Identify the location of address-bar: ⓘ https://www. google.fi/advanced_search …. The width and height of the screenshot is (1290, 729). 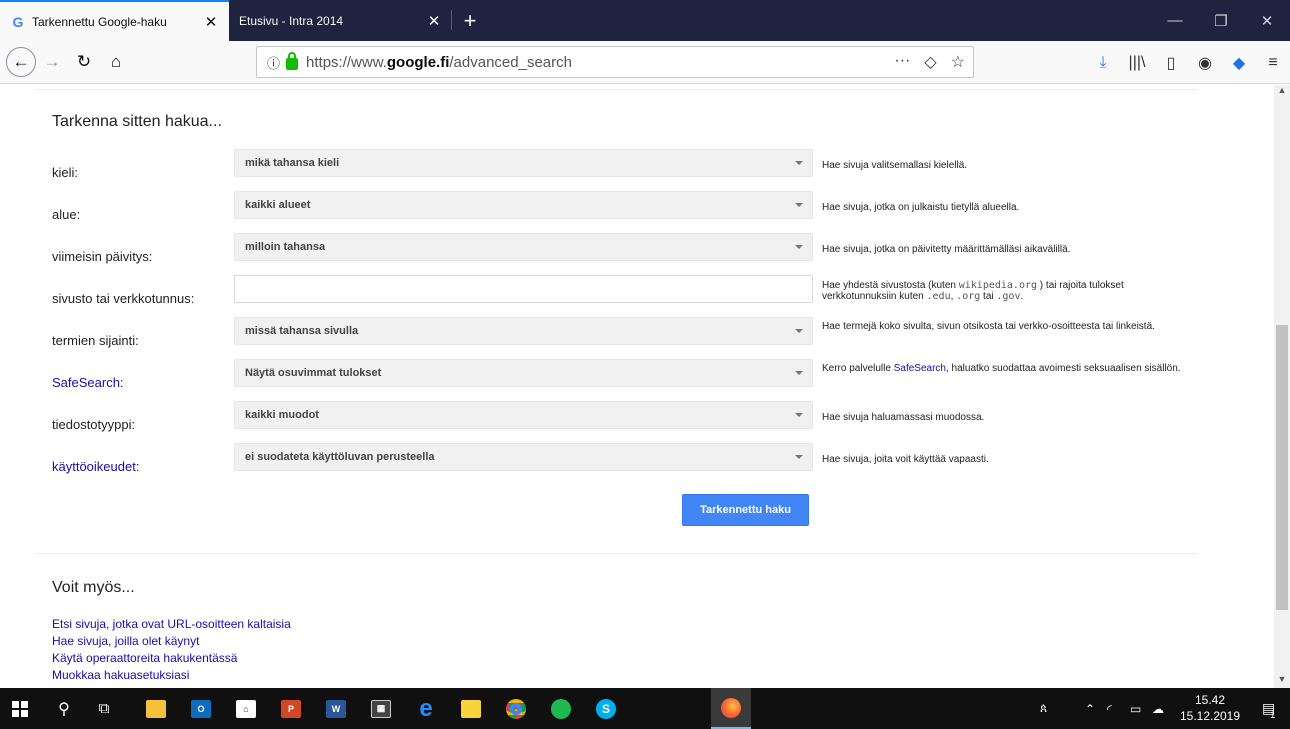
(615, 62).